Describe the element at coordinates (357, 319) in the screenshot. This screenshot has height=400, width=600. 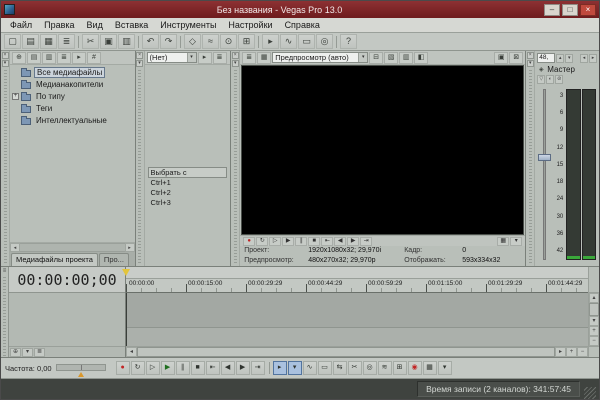
I see `track-area` at that location.